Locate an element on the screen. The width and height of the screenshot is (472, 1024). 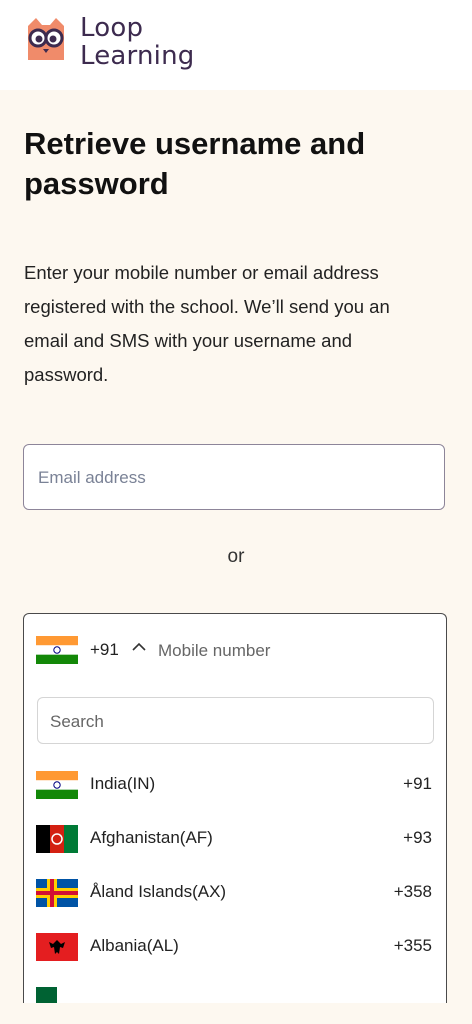
or-separator: or is located at coordinates (236, 556).